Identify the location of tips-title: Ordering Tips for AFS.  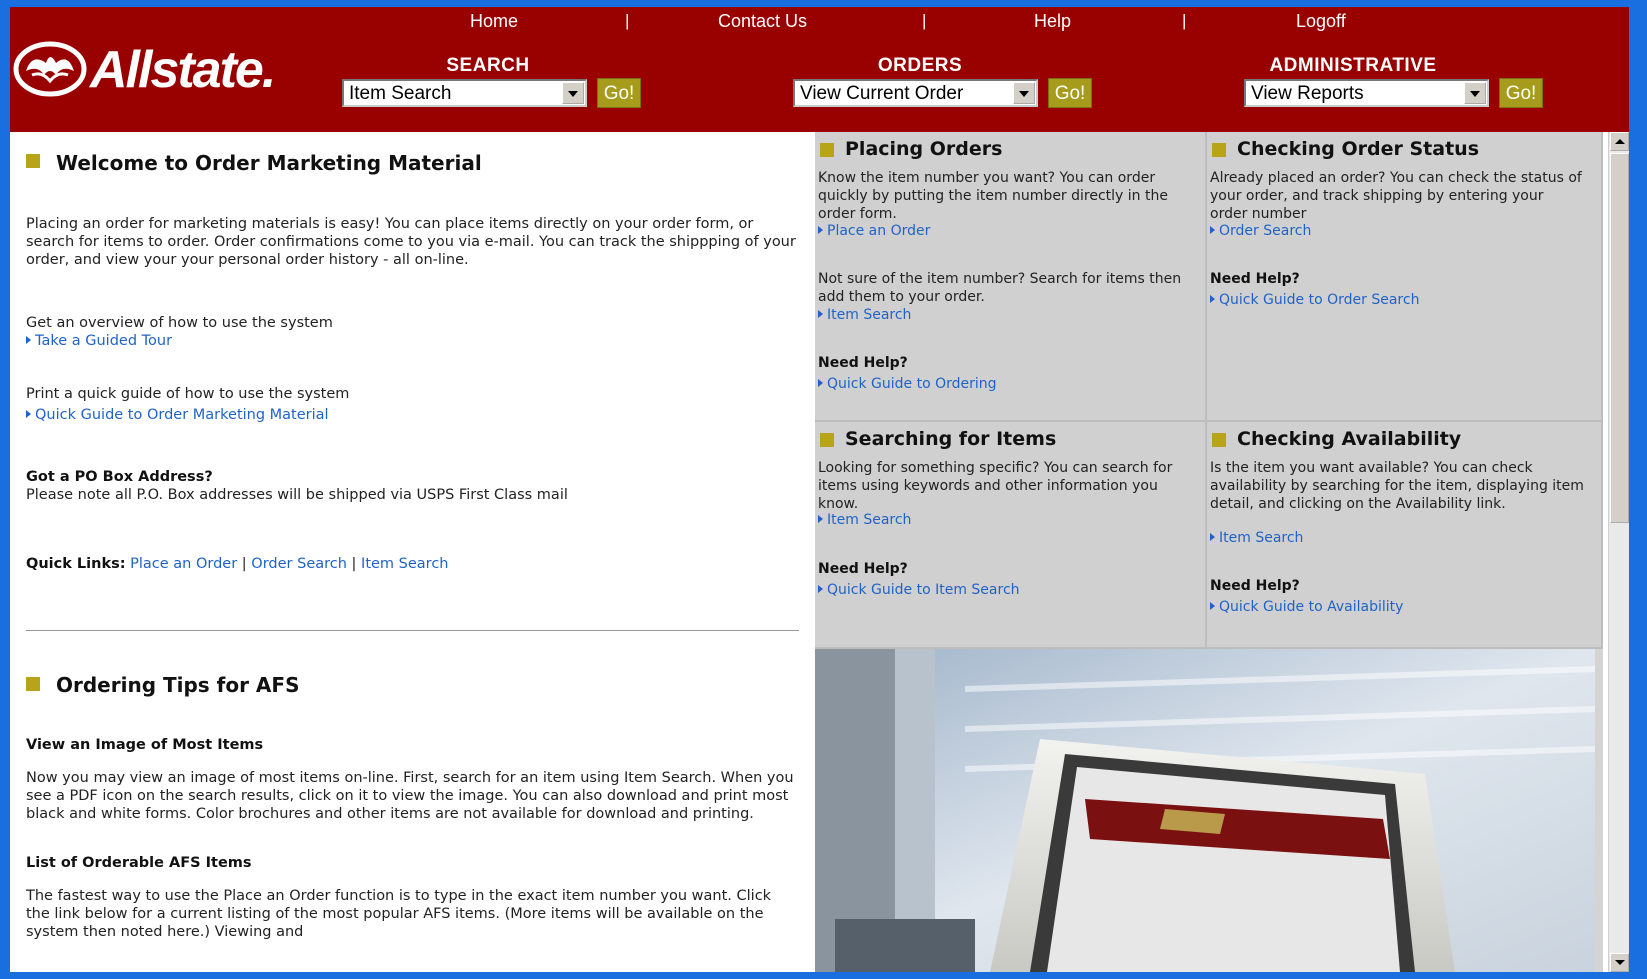
(178, 685).